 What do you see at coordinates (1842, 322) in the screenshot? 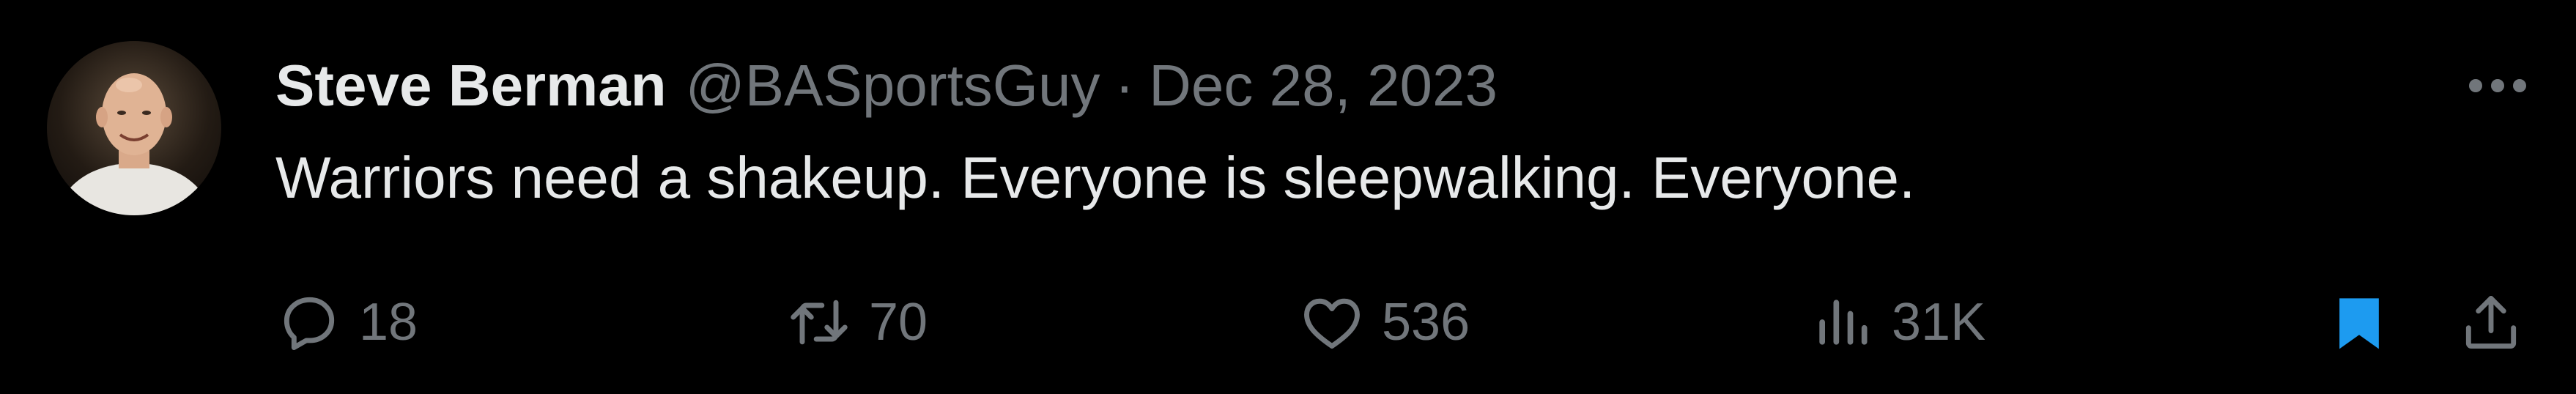
I see `views-icon` at bounding box center [1842, 322].